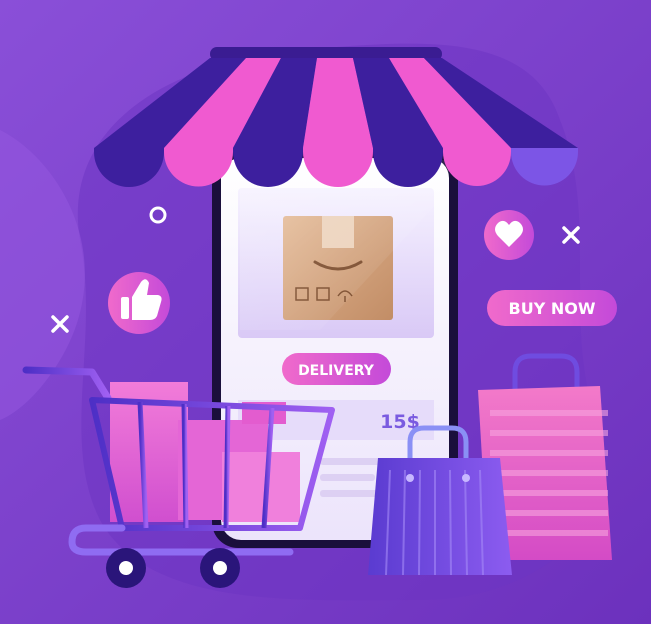 This screenshot has height=624, width=651. What do you see at coordinates (509, 235) in the screenshot?
I see `favorite-badge` at bounding box center [509, 235].